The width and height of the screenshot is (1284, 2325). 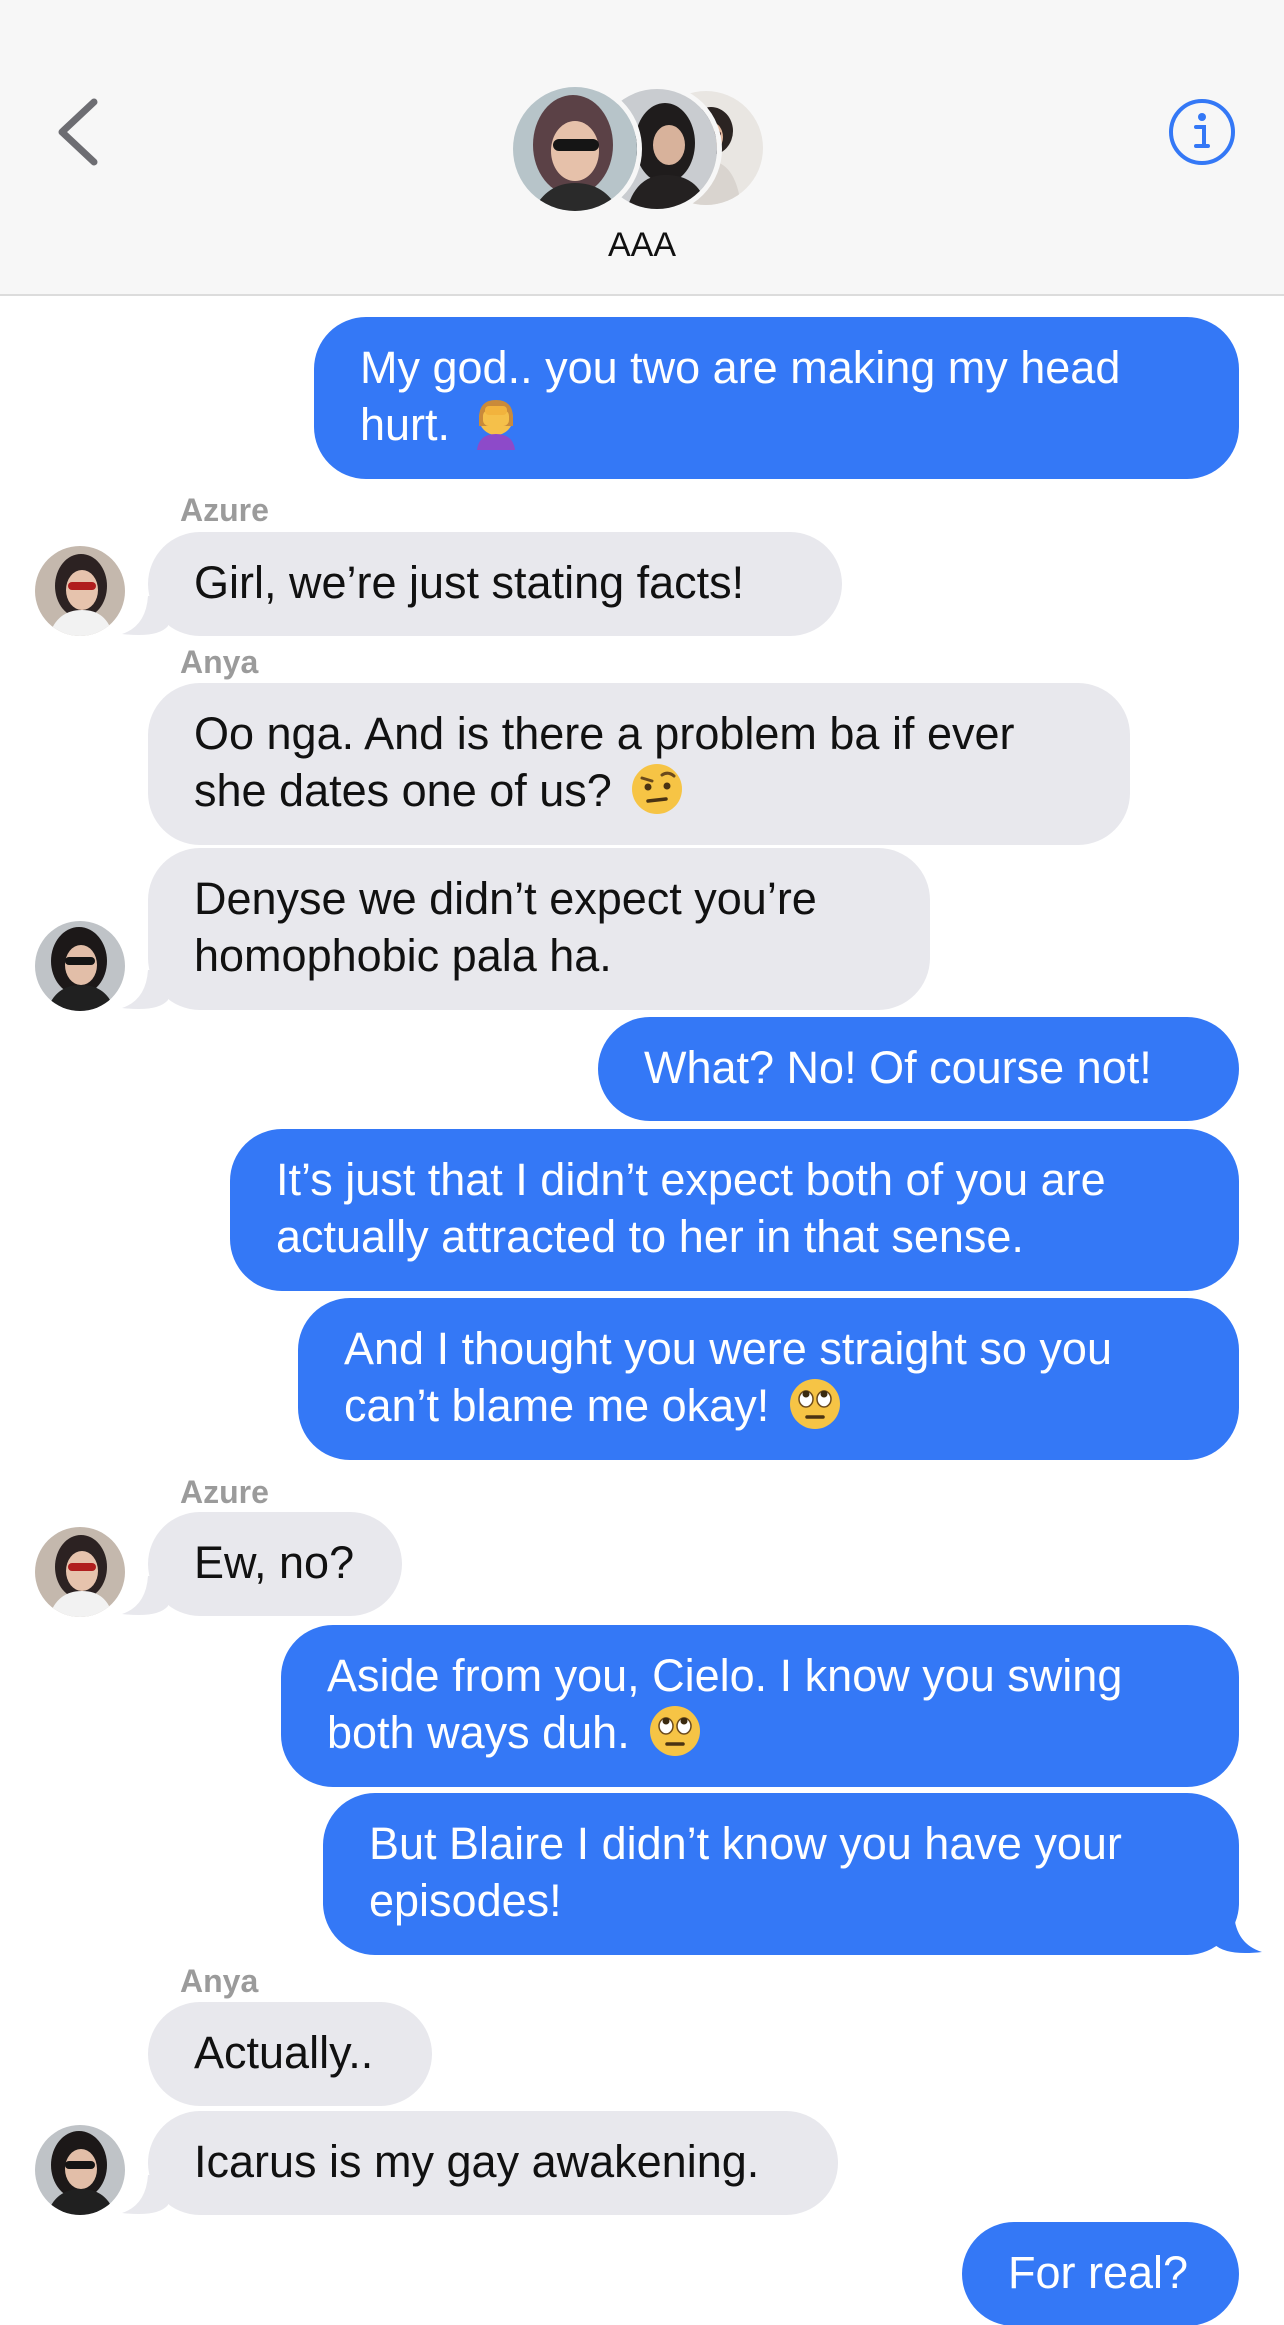 What do you see at coordinates (898, 1067) in the screenshot?
I see `message-text: What? No! Of course not!` at bounding box center [898, 1067].